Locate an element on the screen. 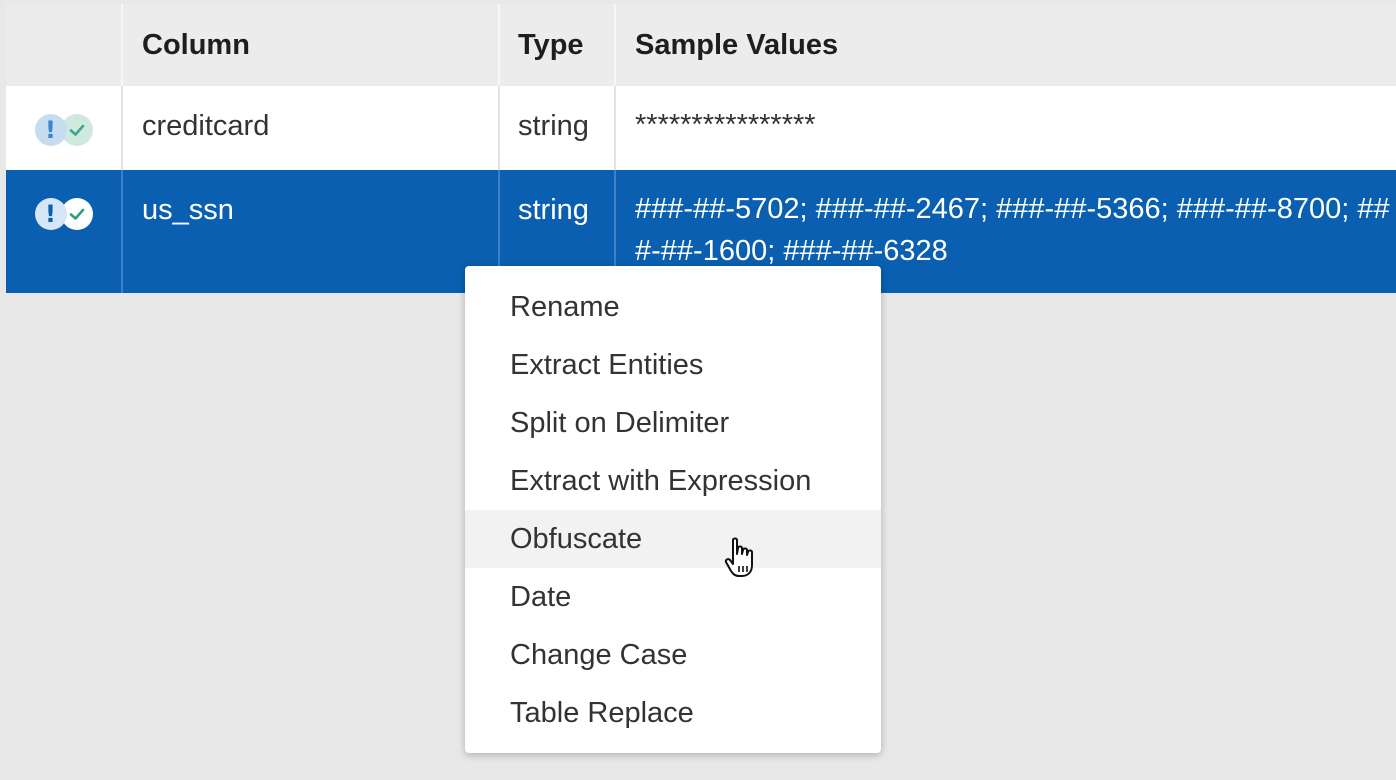  menu-item-extract-entities: Extract Entities is located at coordinates (673, 365).